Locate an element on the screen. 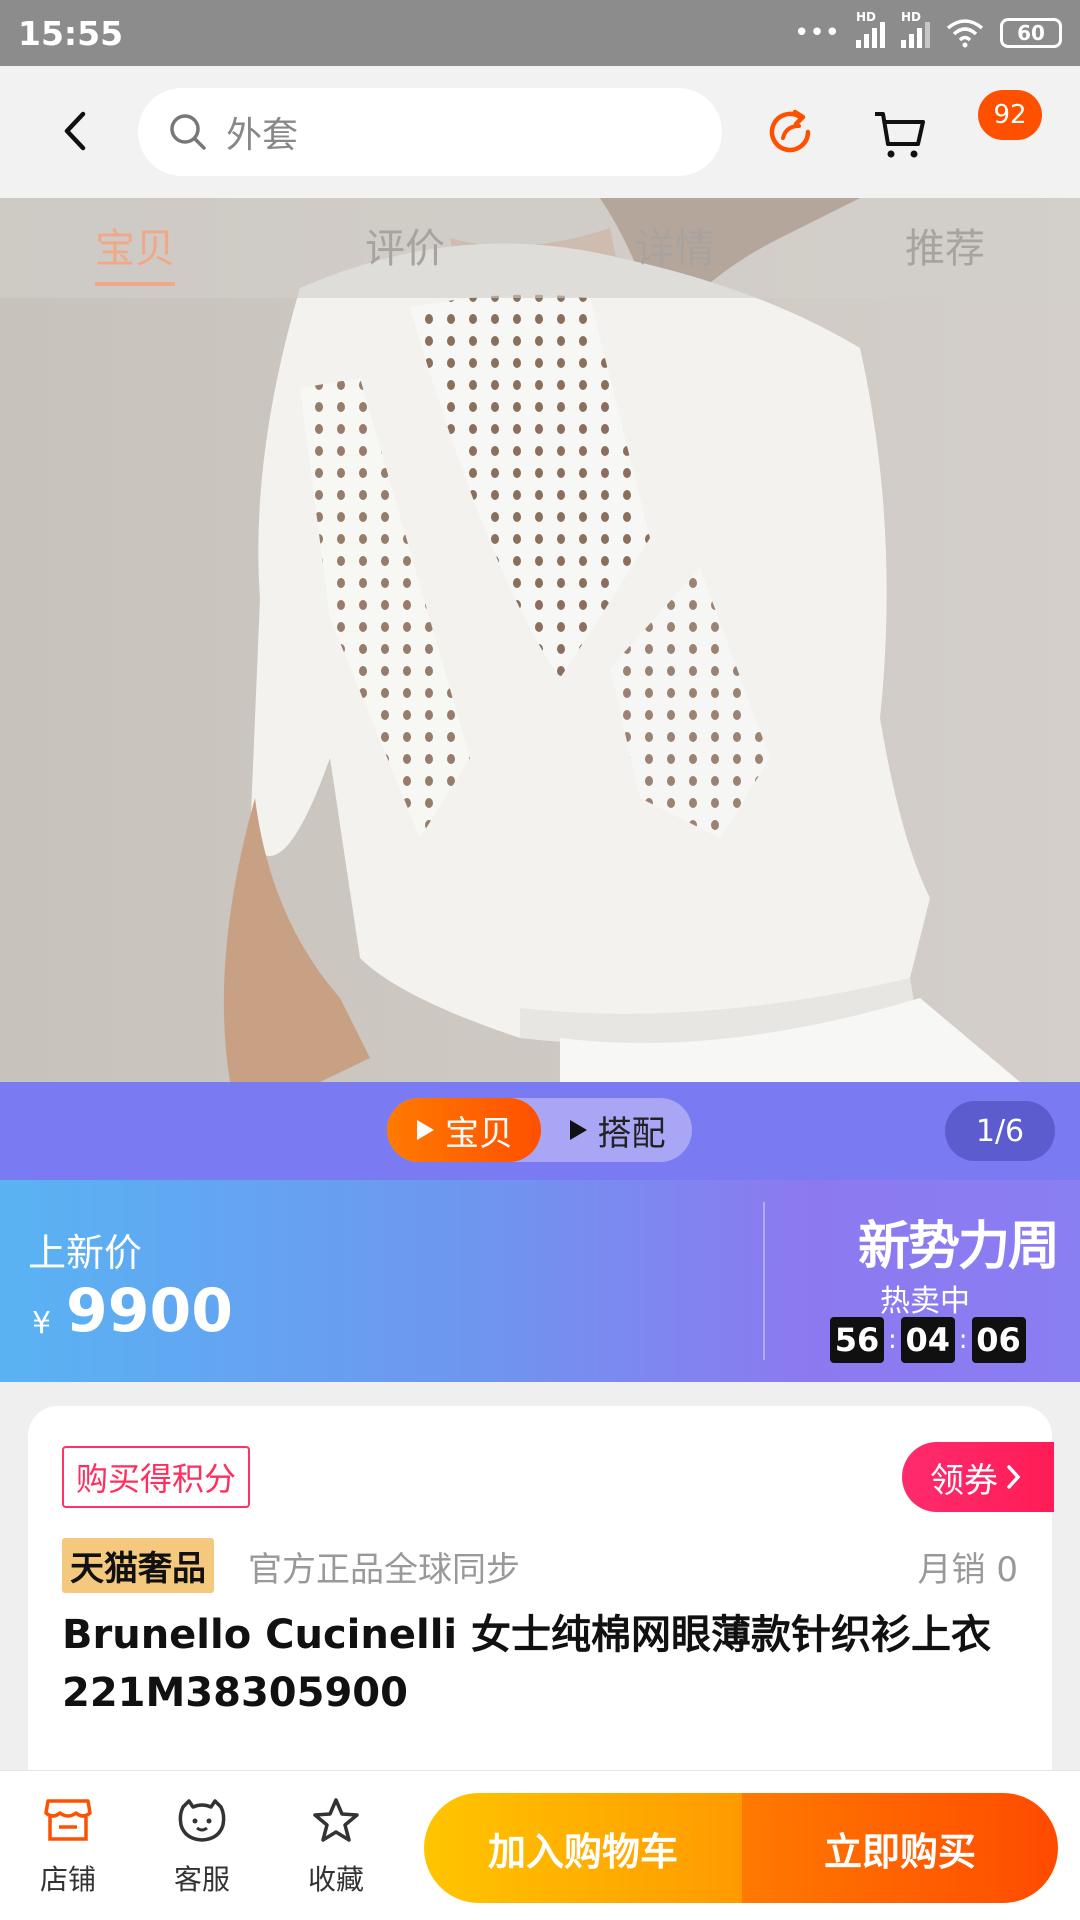 Image resolution: width=1080 pixels, height=1920 pixels. points-tag: 购买得积分 is located at coordinates (156, 1477).